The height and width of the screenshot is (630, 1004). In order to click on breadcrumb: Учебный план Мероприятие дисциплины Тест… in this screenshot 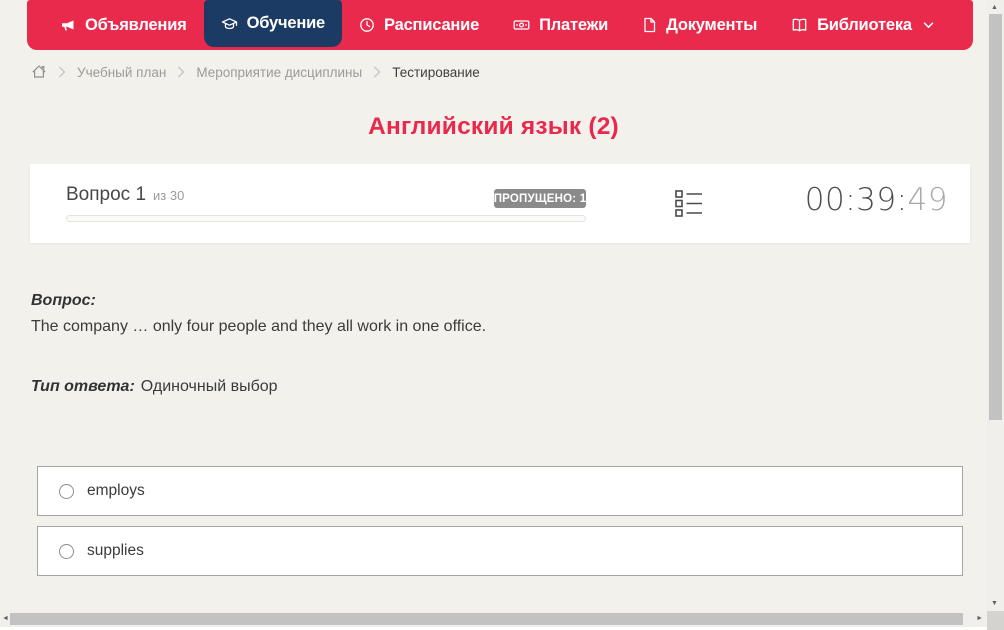, I will do `click(255, 72)`.